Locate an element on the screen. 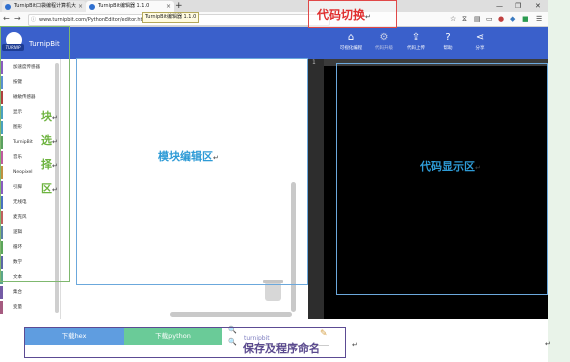 The height and width of the screenshot is (362, 570). share-icon: ⋖ is located at coordinates (480, 37).